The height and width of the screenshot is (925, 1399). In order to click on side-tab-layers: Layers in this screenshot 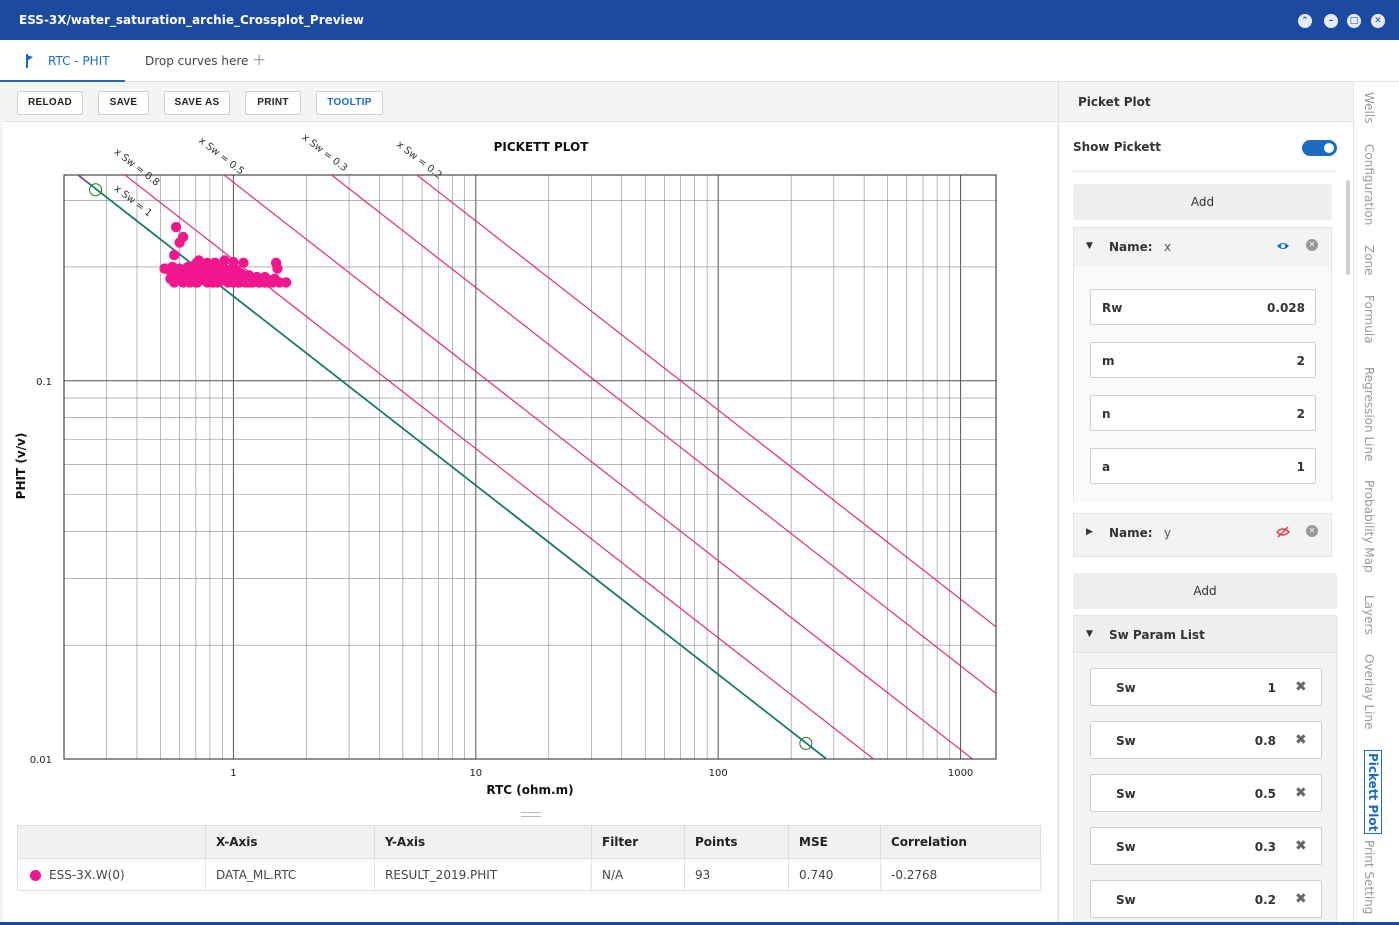, I will do `click(1369, 615)`.